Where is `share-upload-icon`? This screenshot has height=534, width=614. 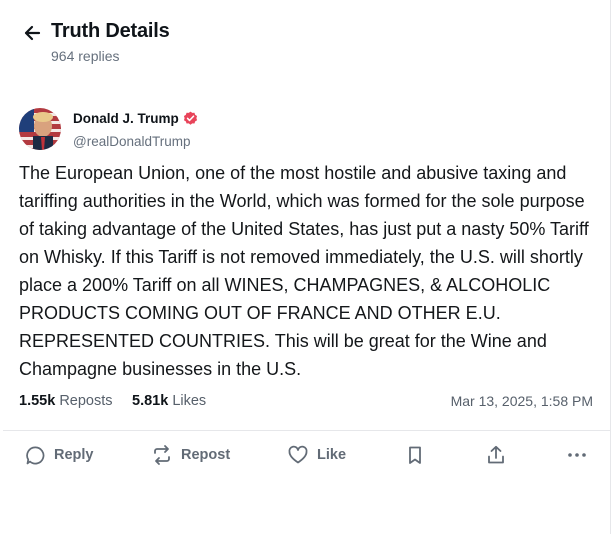
share-upload-icon is located at coordinates (496, 455).